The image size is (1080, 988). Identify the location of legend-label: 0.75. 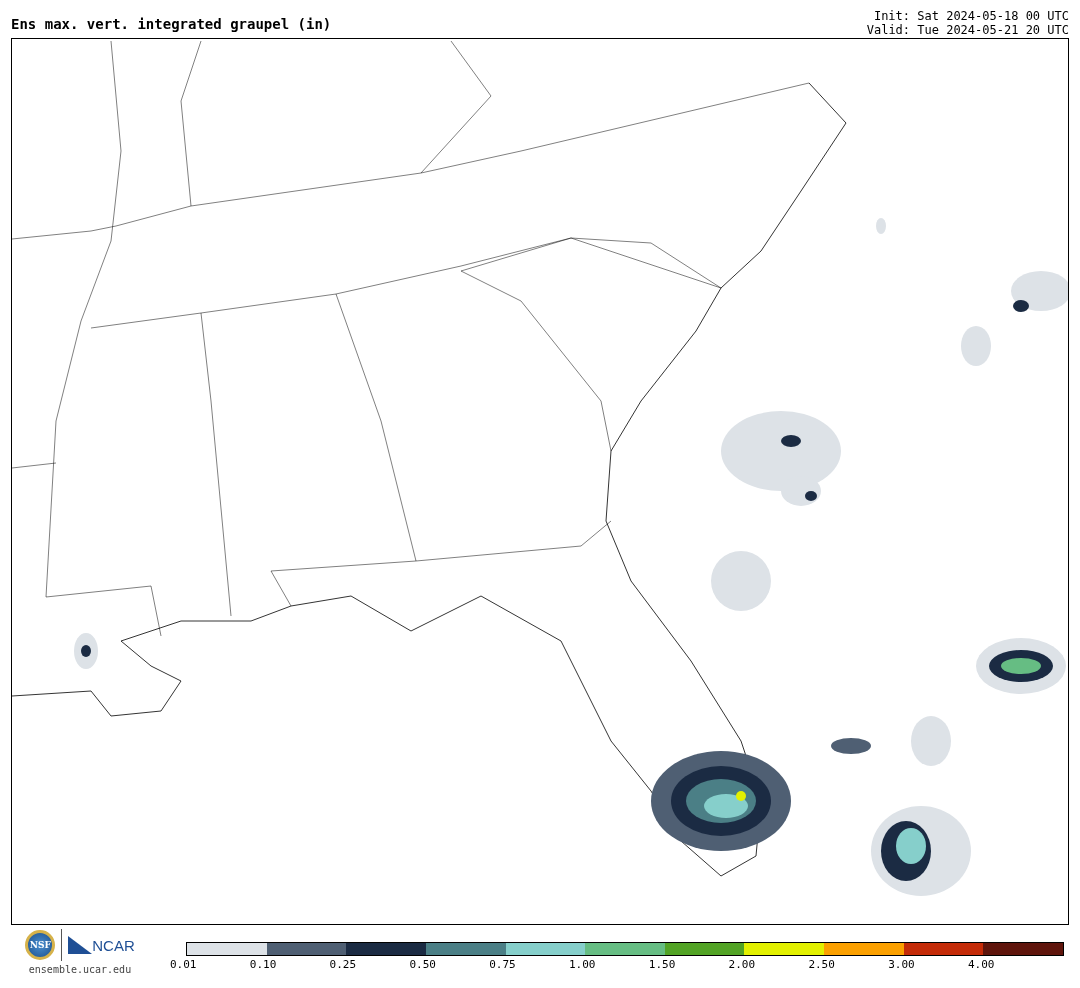
(503, 964).